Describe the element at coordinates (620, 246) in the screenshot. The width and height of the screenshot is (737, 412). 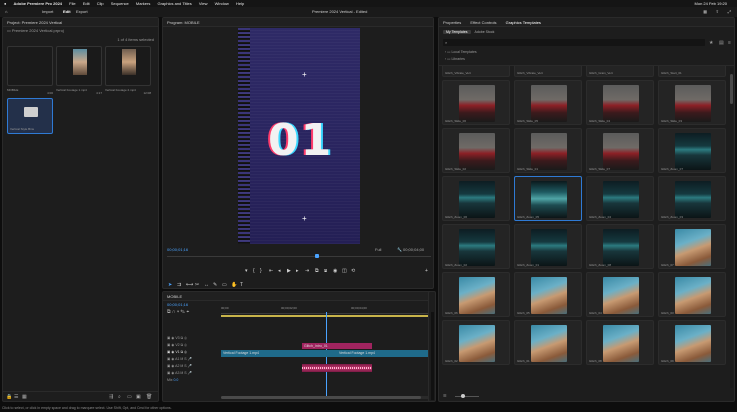
I see `template-item: Glitch_Zoom_08` at that location.